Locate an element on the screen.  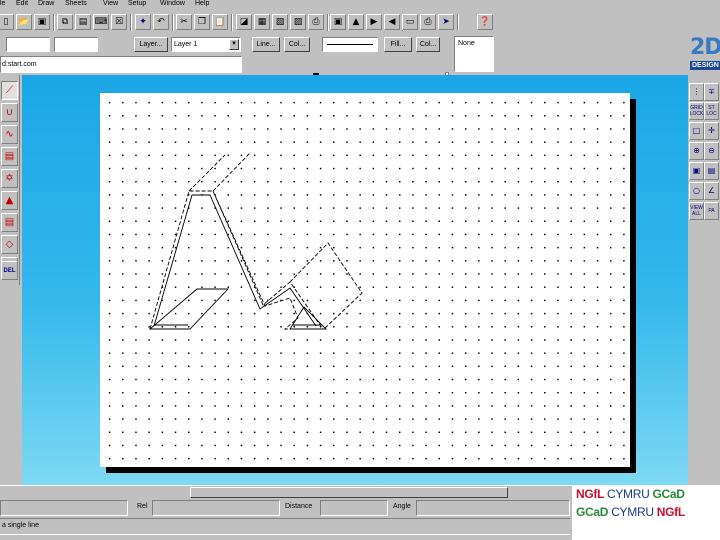
angle-snap-icon: ∠ is located at coordinates (711, 191).